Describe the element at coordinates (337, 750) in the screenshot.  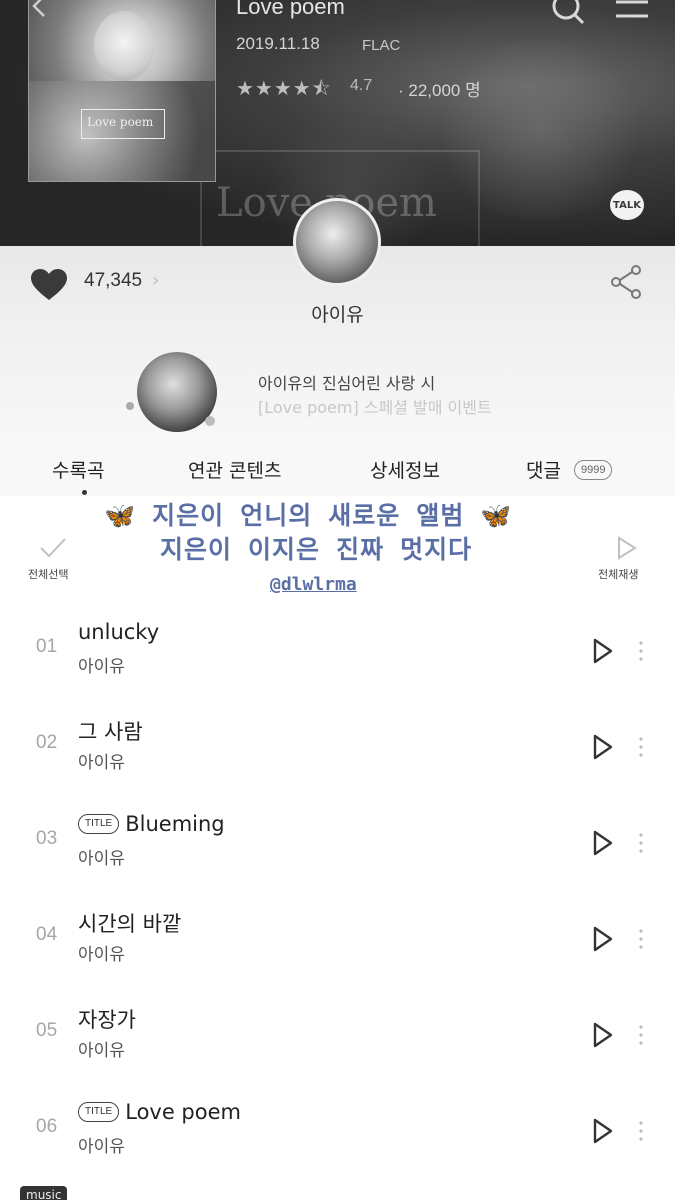
I see `track-row: 02 그 사람 아이유` at that location.